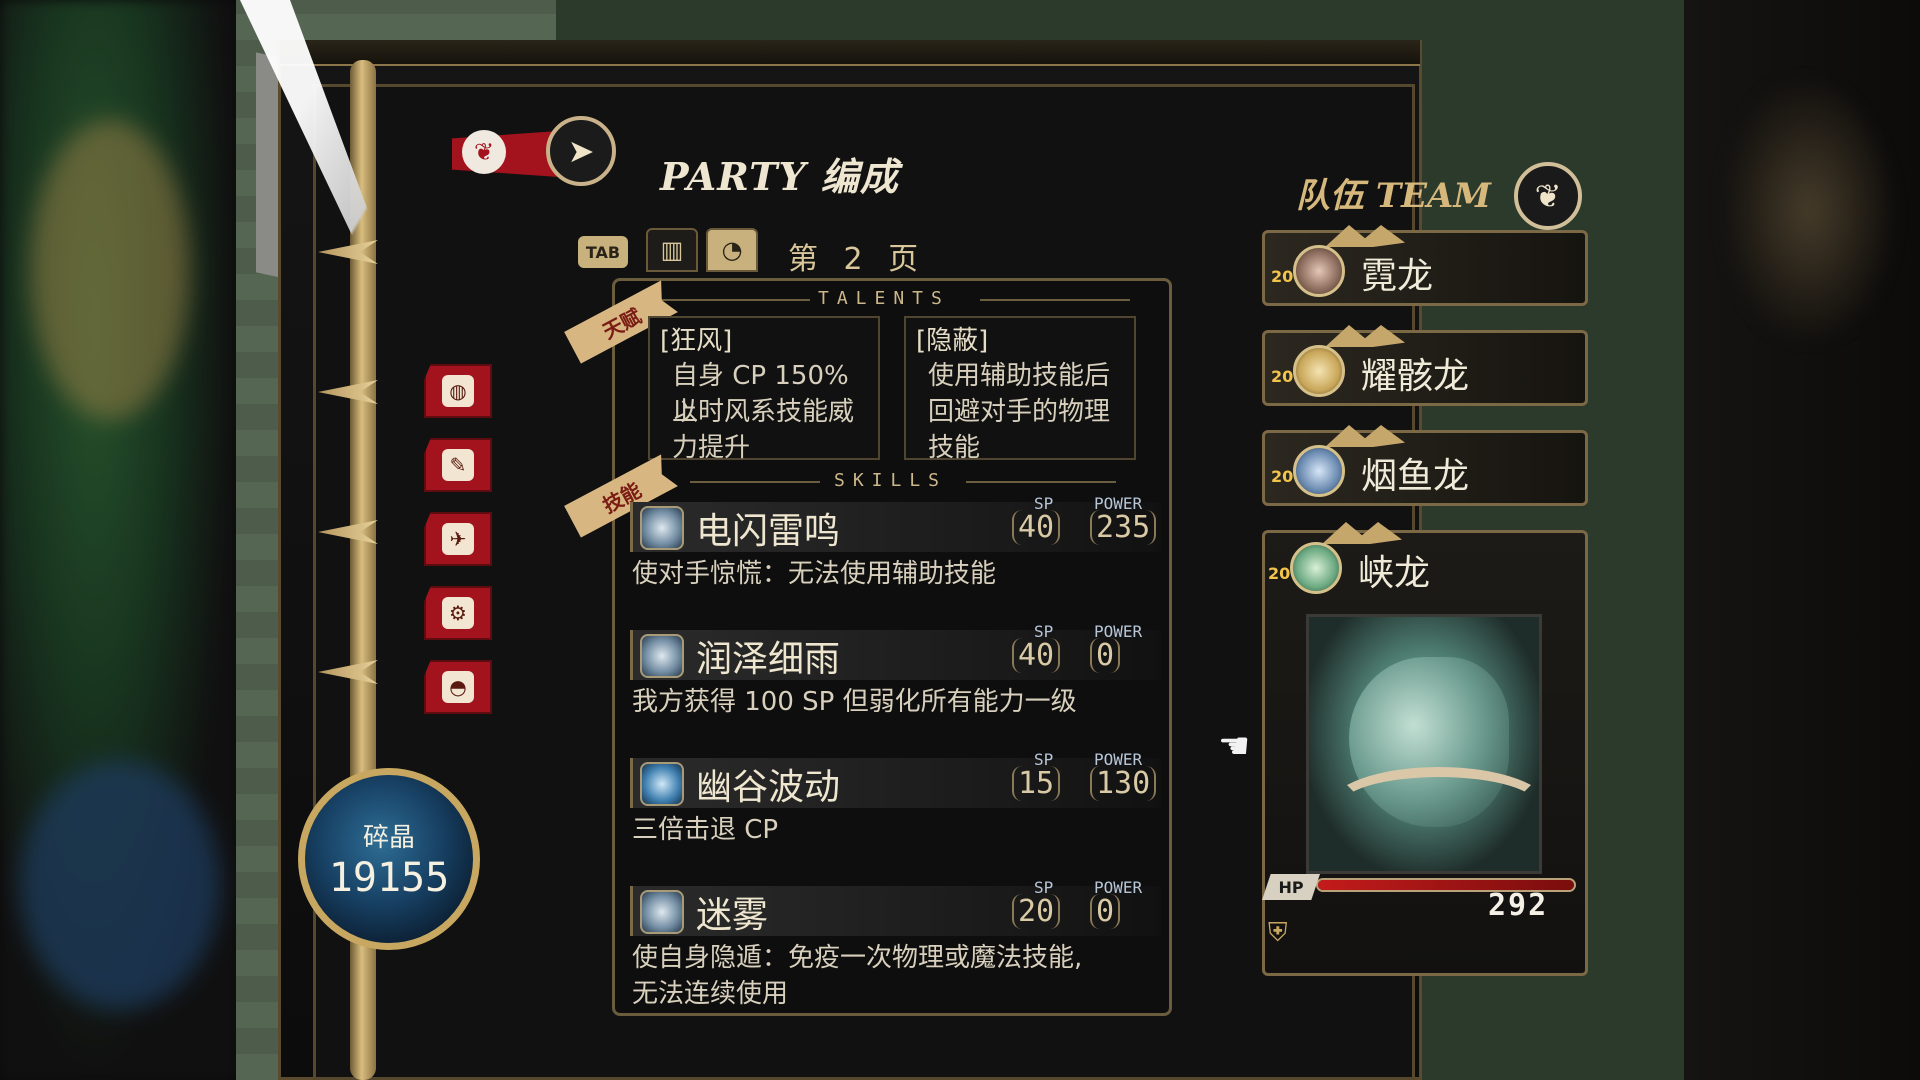 This screenshot has width=1920, height=1080. I want to click on blurred-dragon-shape, so click(110, 270).